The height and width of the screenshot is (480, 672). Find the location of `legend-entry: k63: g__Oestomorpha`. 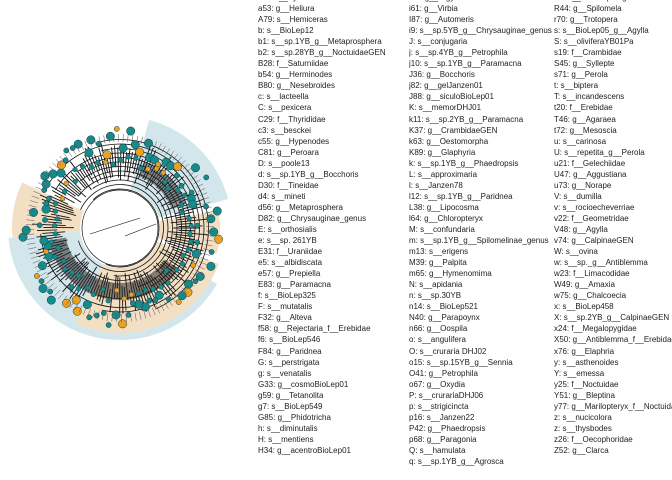

legend-entry: k63: g__Oestomorpha is located at coordinates (449, 141).